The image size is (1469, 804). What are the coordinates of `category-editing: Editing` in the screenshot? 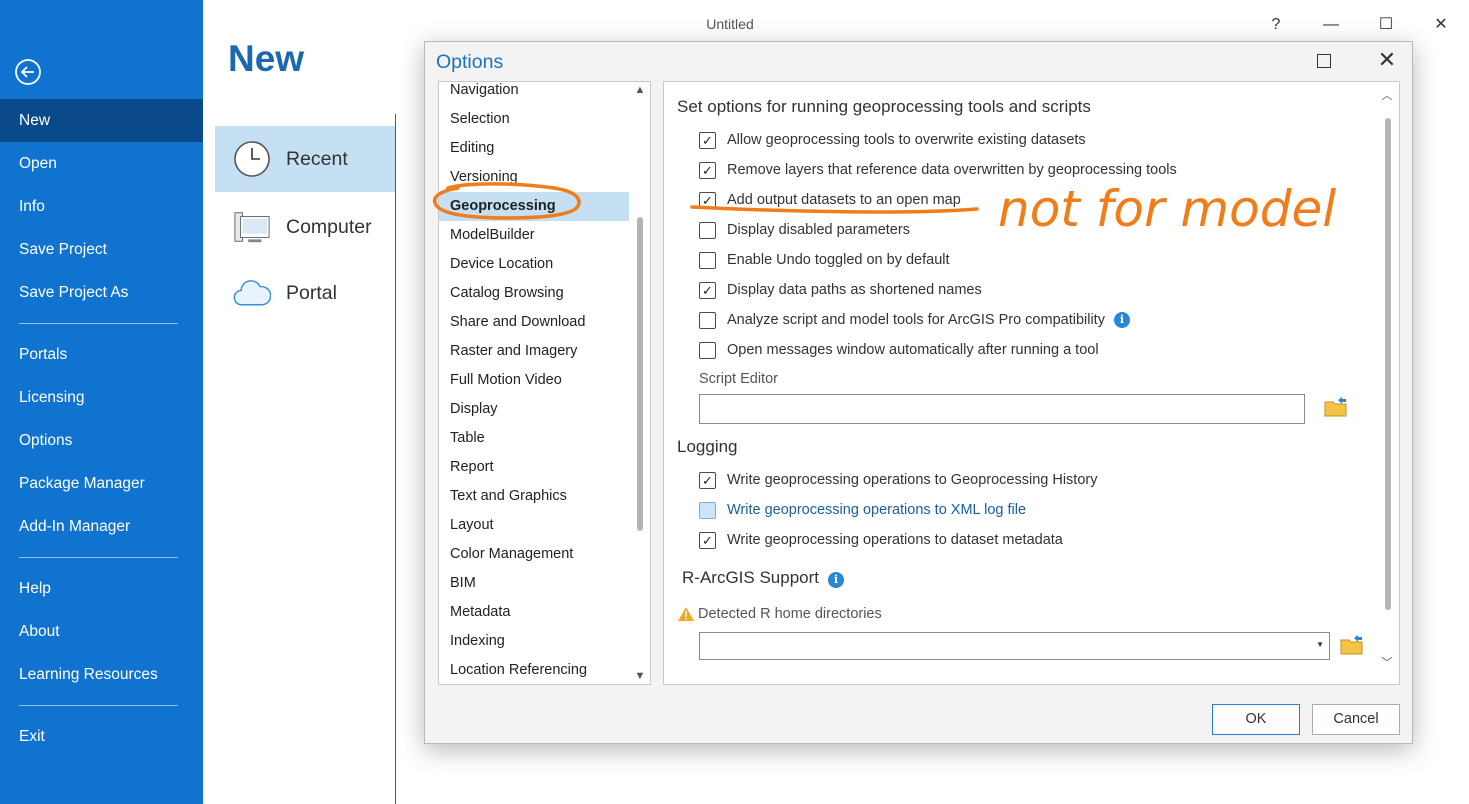 It's located at (534, 148).